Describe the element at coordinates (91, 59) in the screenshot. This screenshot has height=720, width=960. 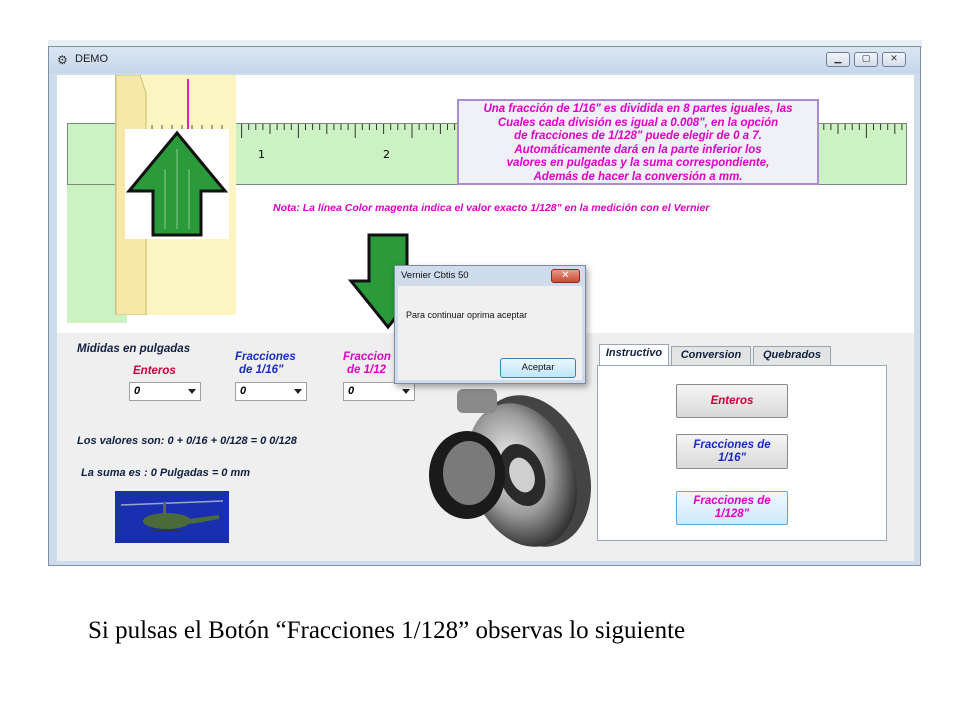
I see `window-title: DEMO` at that location.